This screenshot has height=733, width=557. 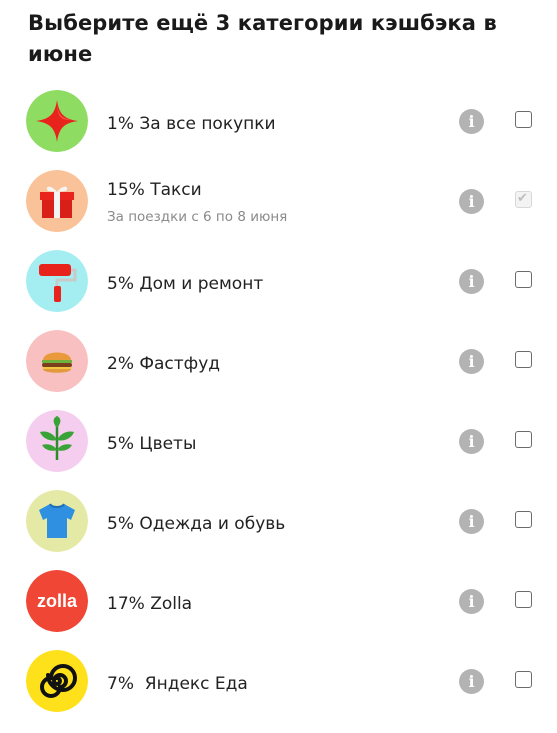 What do you see at coordinates (278, 124) in the screenshot?
I see `category-row-all-purchases: 1% За все покупки i` at bounding box center [278, 124].